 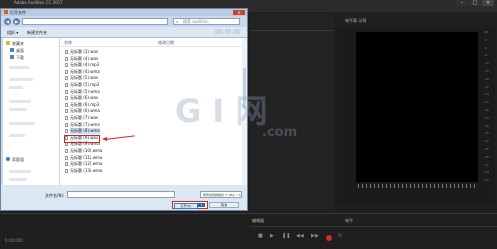 I want to click on open-button-highlight: 打开(O) ▾, so click(x=190, y=205).